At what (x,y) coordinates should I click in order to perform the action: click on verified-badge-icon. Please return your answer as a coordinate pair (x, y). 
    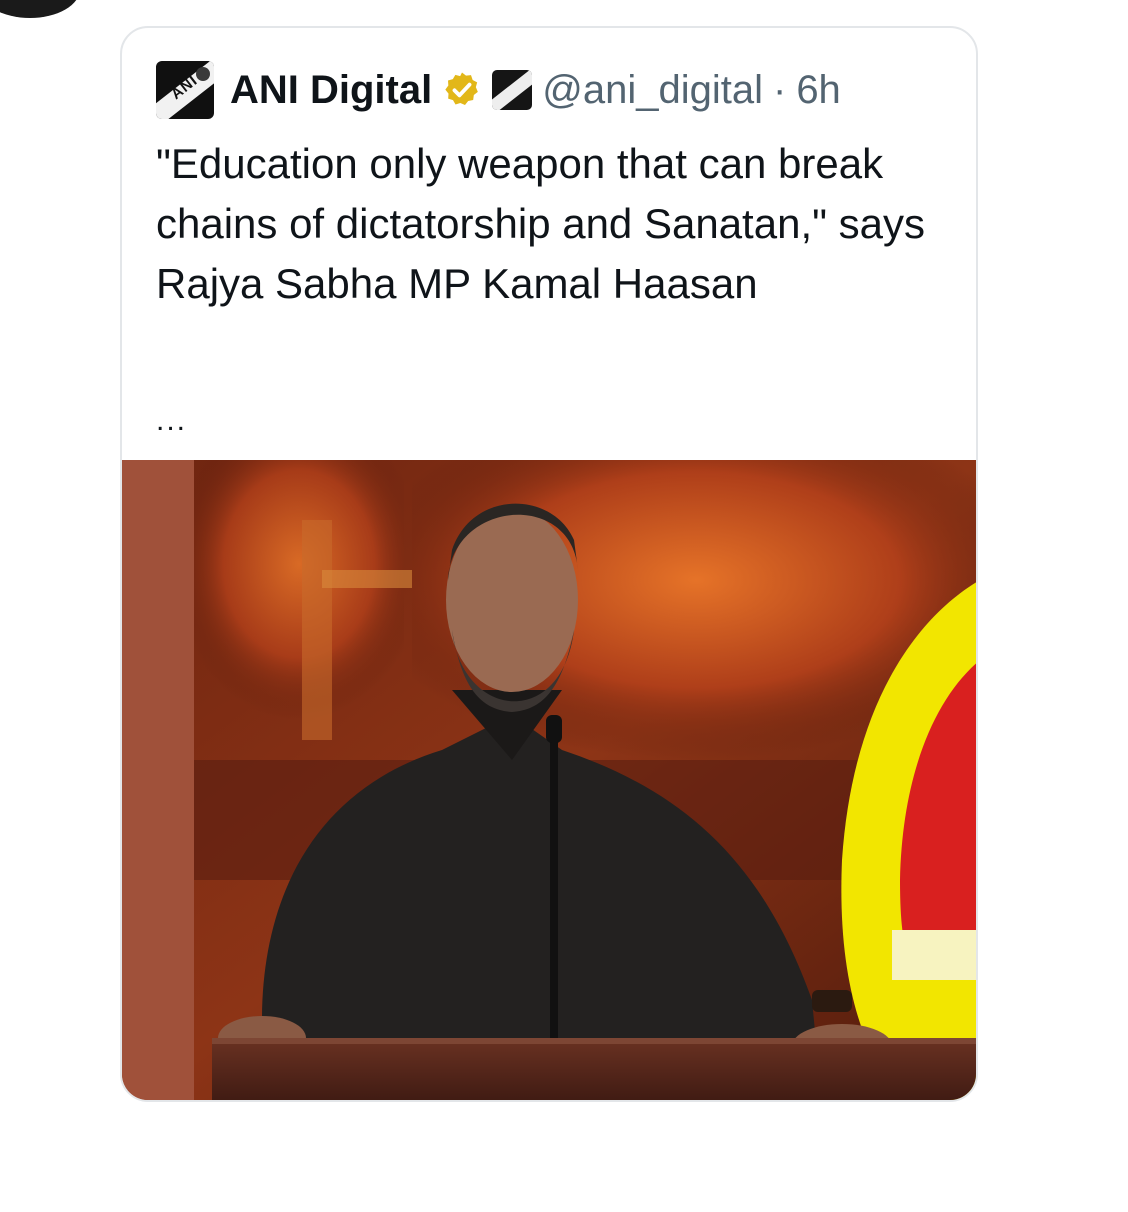
    Looking at the image, I should click on (462, 88).